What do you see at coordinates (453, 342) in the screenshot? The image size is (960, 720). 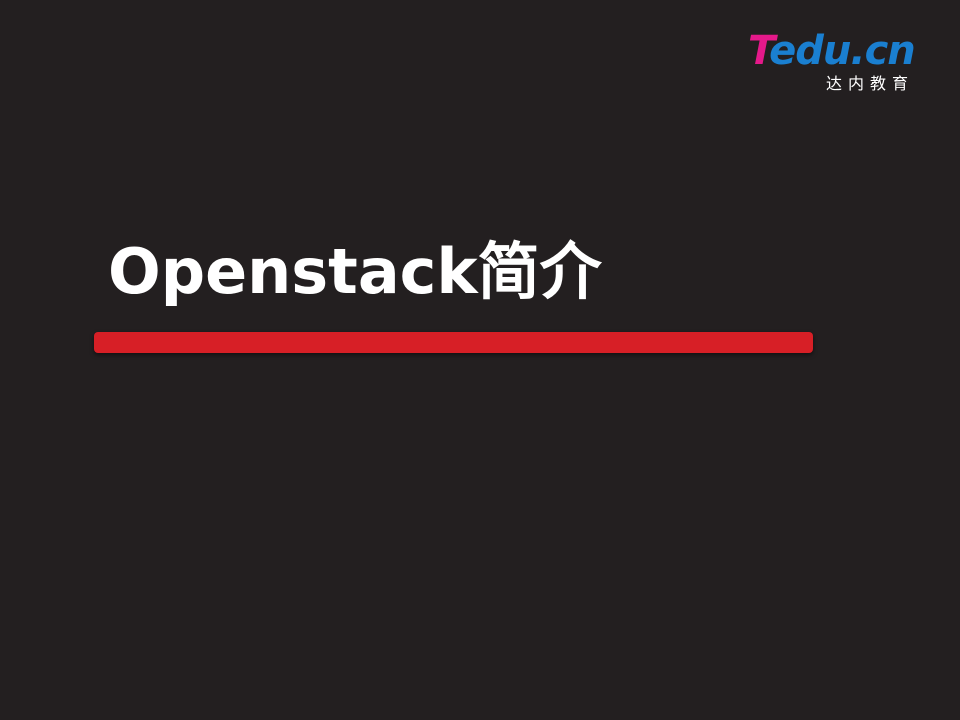 I see `title-accent-bar` at bounding box center [453, 342].